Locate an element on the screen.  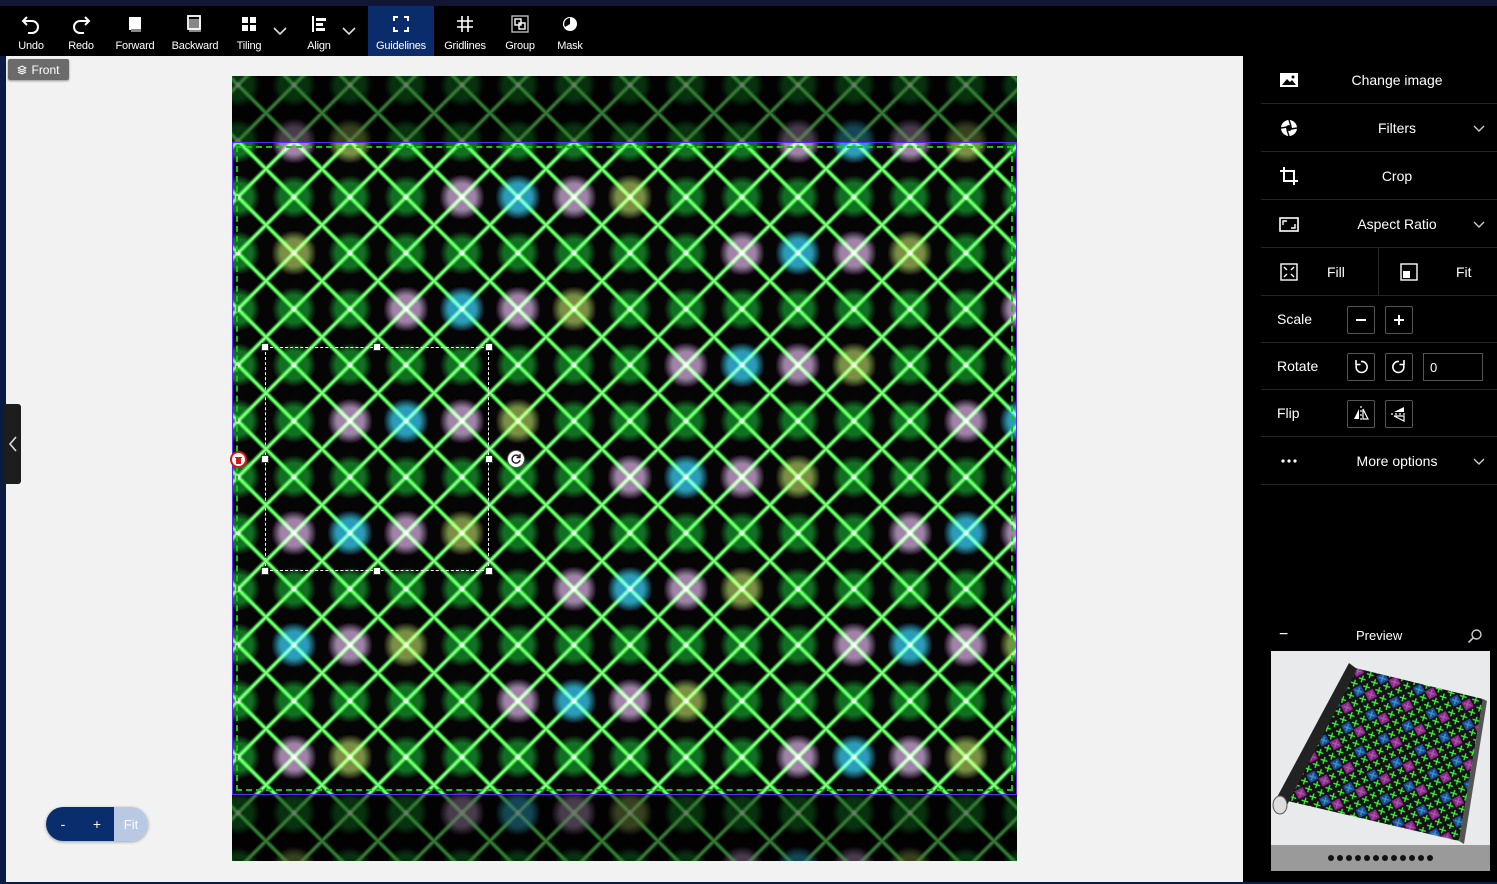
resize-handle-top is located at coordinates (377, 347).